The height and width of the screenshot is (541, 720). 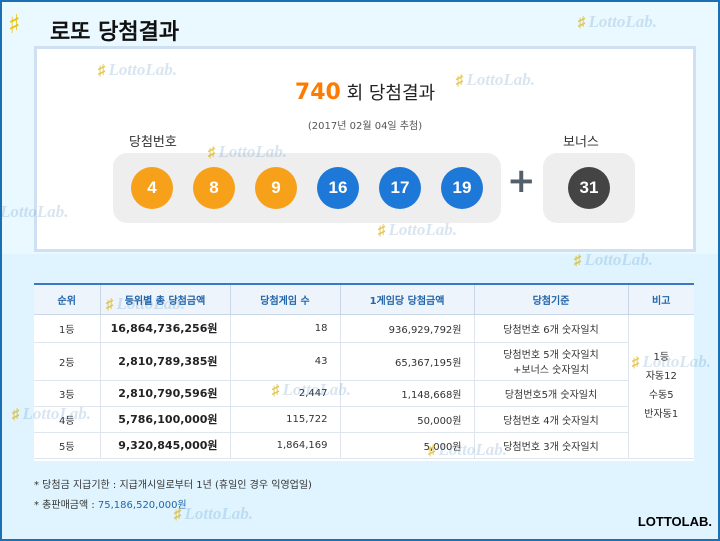 I want to click on criteria-cell: 당첨번호 6개 숫자일치, so click(x=550, y=328).